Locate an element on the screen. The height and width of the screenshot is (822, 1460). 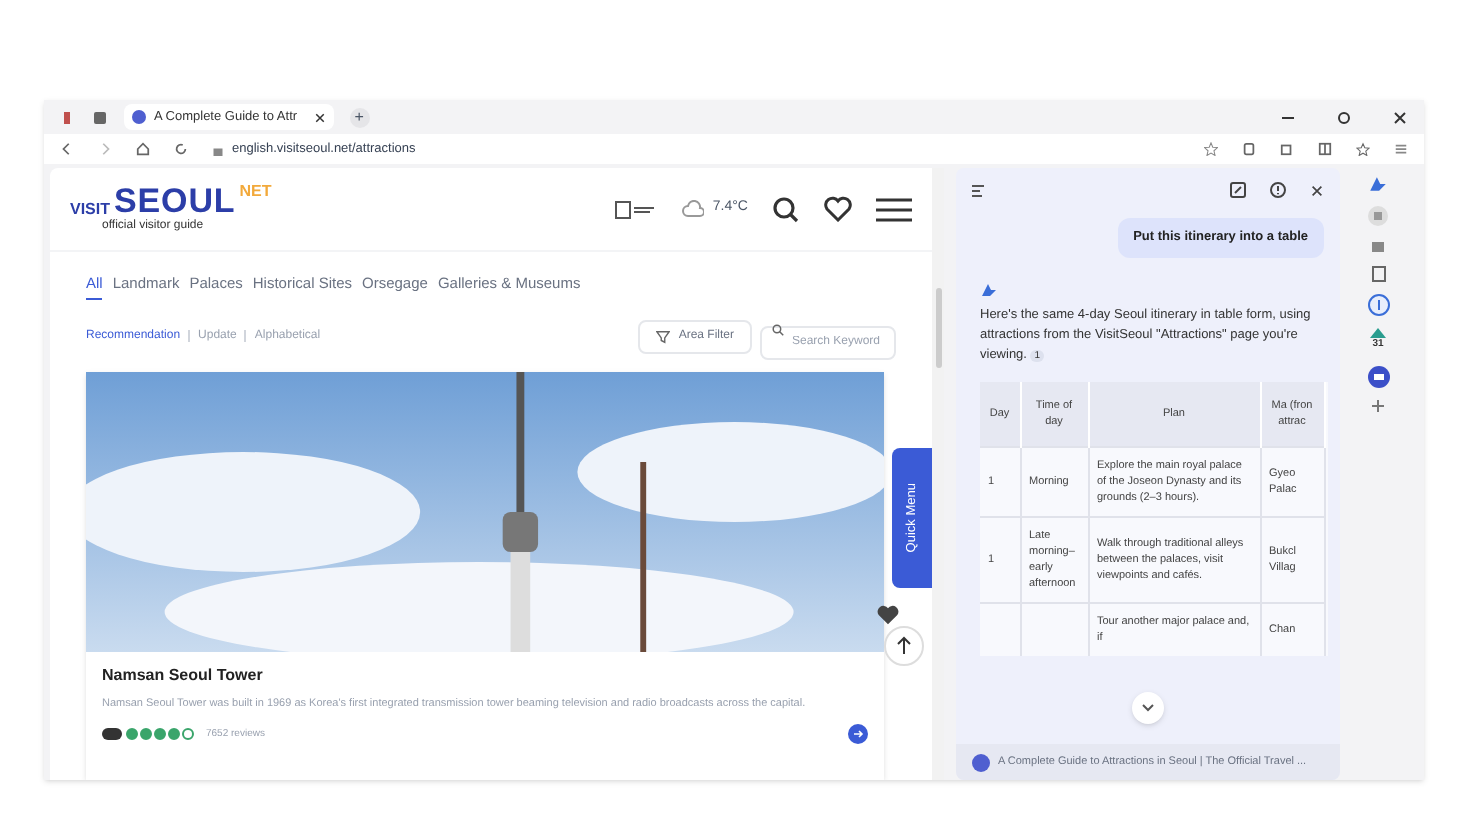
chevron-down-icon is located at coordinates (1148, 708).